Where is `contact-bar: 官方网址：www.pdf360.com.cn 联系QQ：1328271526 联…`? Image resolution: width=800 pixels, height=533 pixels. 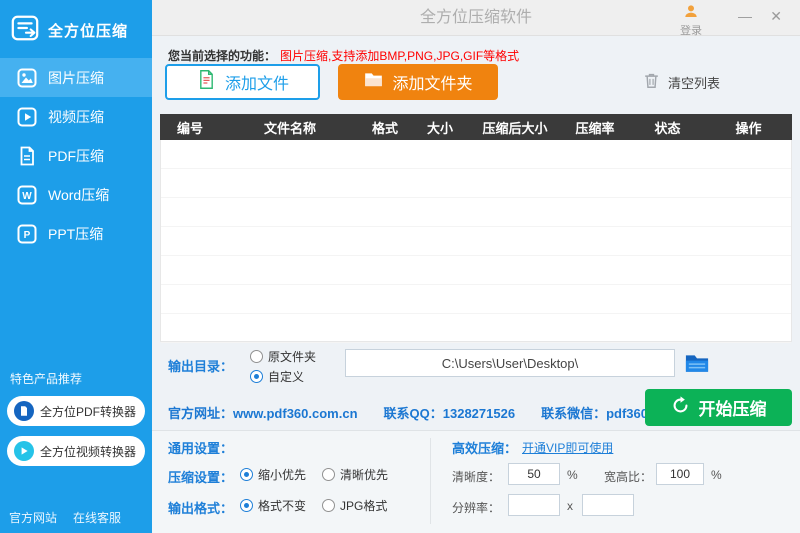
contact-bar: 官方网址：www.pdf360.com.cn 联系QQ：1328271526 联… is located at coordinates (408, 412).